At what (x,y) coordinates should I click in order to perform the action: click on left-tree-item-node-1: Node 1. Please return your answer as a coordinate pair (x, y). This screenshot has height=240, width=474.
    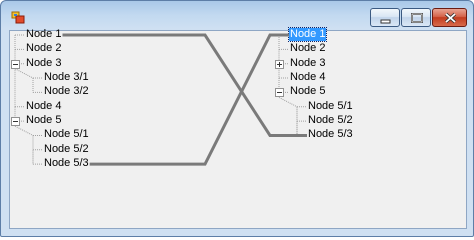
    Looking at the image, I should click on (43, 34).